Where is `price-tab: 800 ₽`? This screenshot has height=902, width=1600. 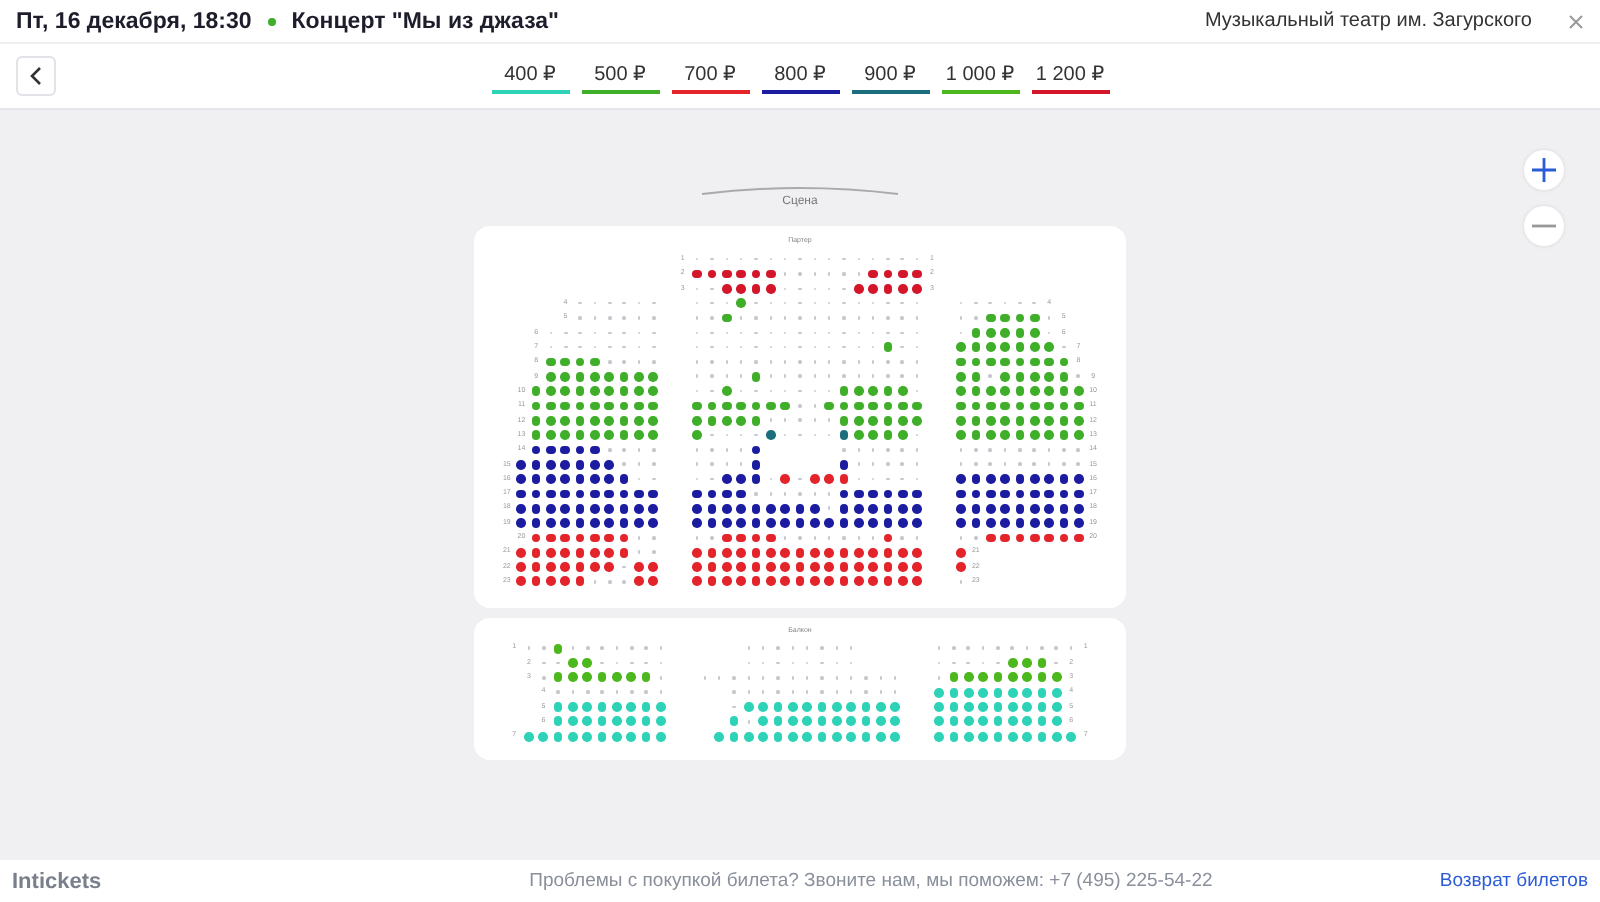
price-tab: 800 ₽ is located at coordinates (800, 76).